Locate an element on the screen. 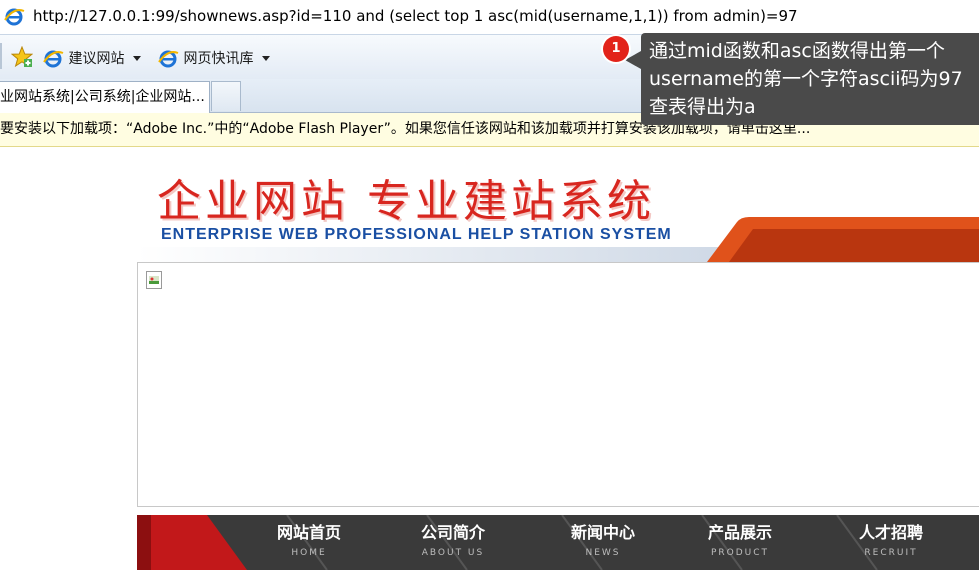 Image resolution: width=979 pixels, height=570 pixels. nav-sublabel: HOME is located at coordinates (309, 553).